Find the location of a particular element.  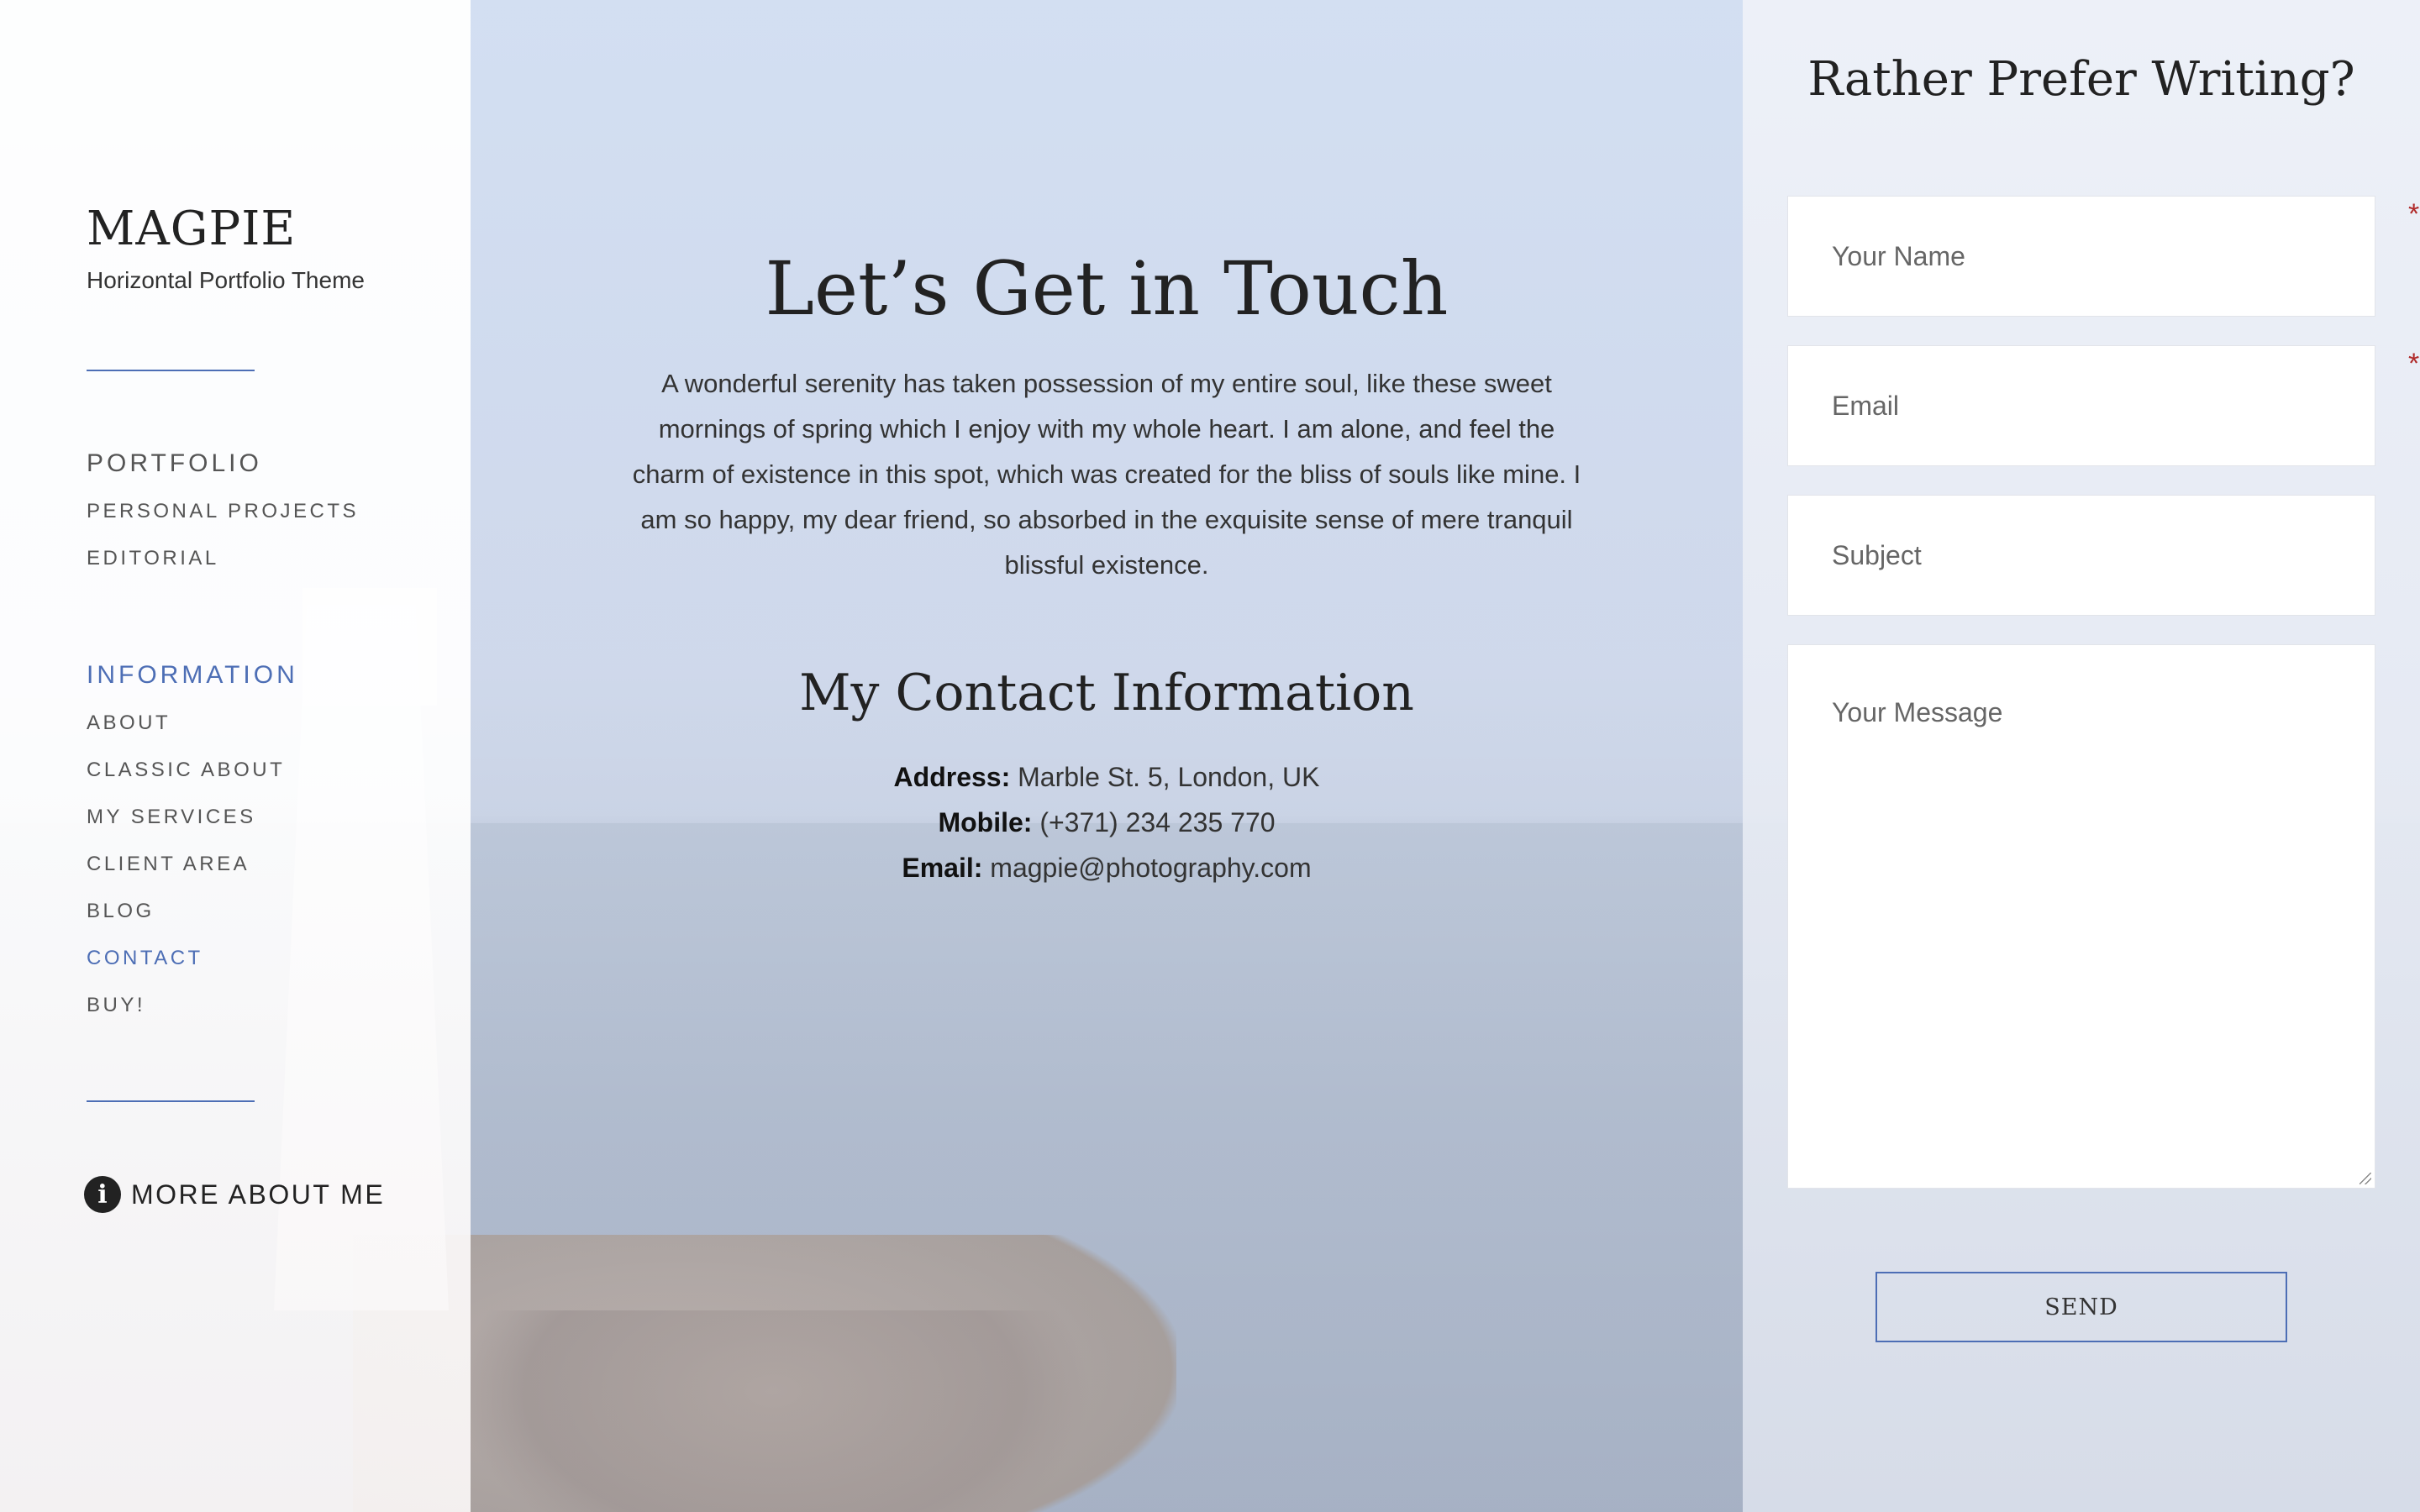

form-title: Rather Prefer Writing? is located at coordinates (2081, 79).